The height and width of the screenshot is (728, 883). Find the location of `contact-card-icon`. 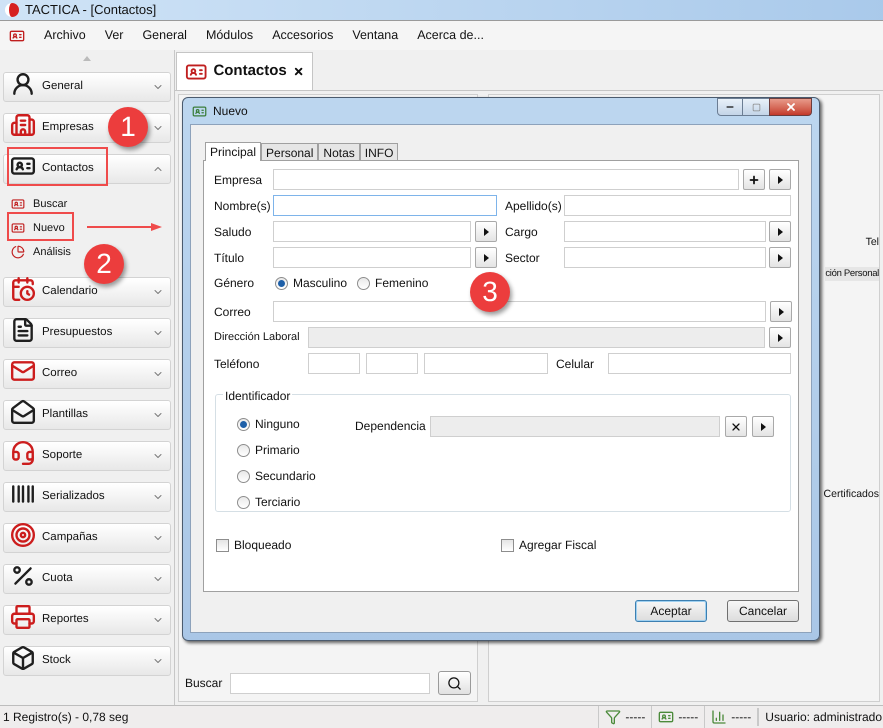

contact-card-icon is located at coordinates (199, 111).